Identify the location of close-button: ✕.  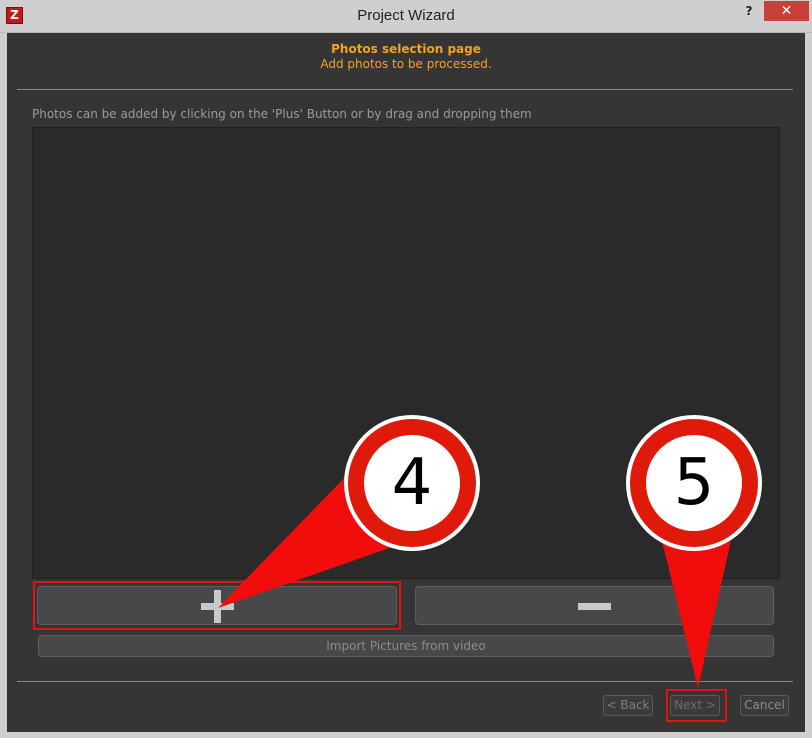
(786, 11).